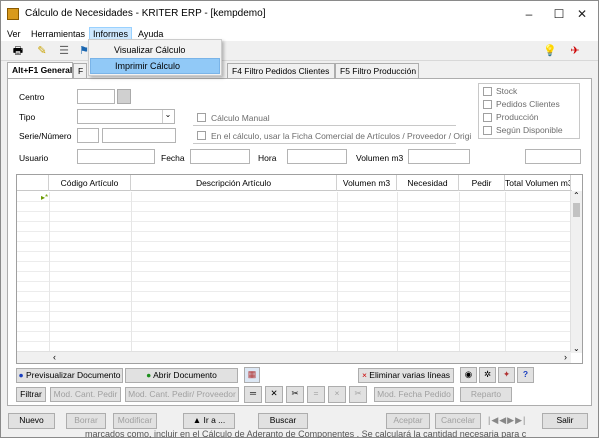 The image size is (599, 438). What do you see at coordinates (576, 195) in the screenshot?
I see `scroll-up-icon: ⌃` at bounding box center [576, 195].